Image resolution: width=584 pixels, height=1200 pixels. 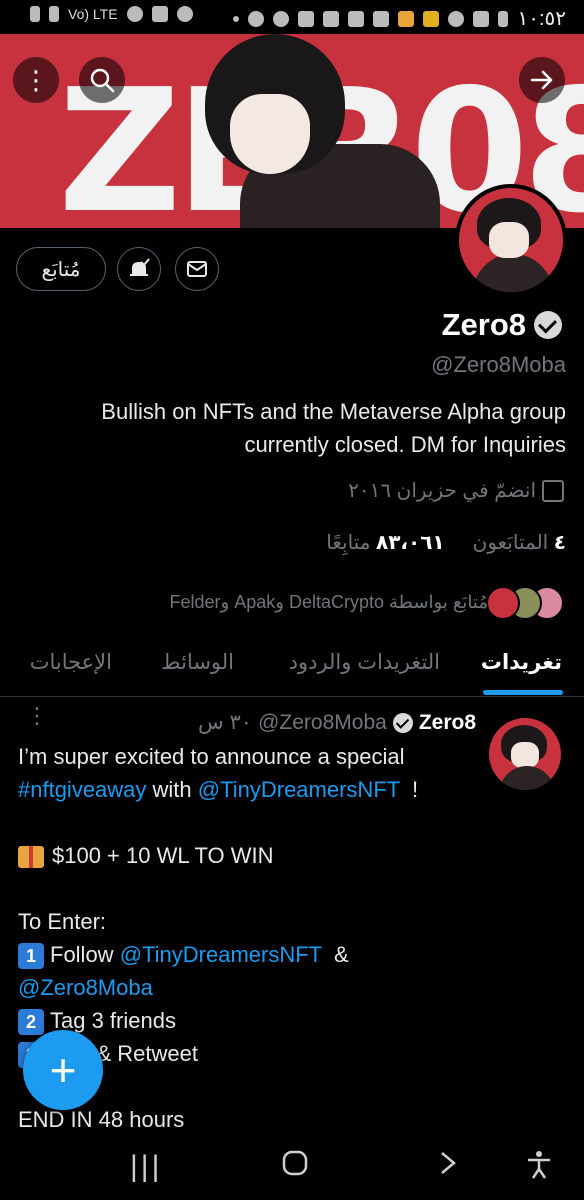 I want to click on more-options-button: ⋮, so click(x=36, y=80).